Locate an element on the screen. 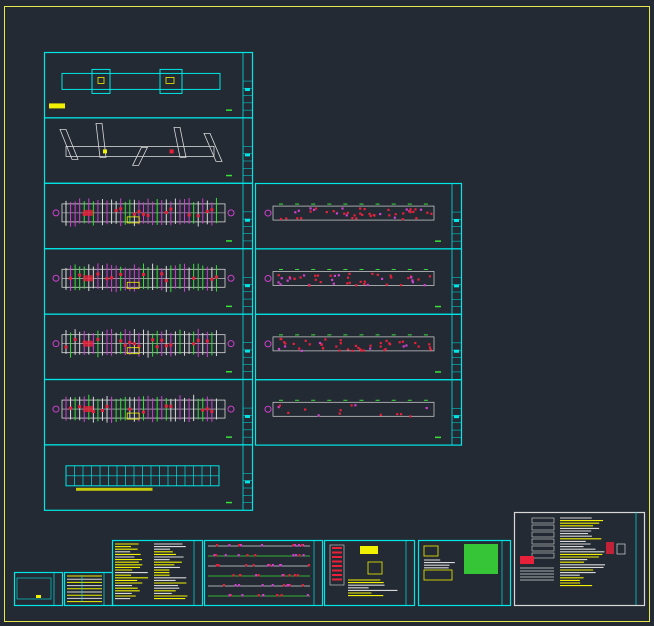 The image size is (654, 626). sheet-site-plan is located at coordinates (148, 85).